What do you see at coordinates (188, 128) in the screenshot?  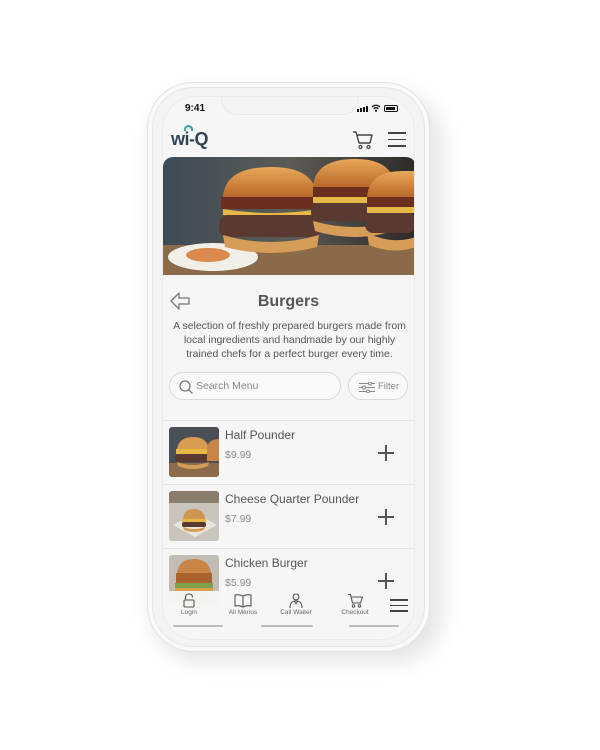 I see `logo-wifi-arc-icon` at bounding box center [188, 128].